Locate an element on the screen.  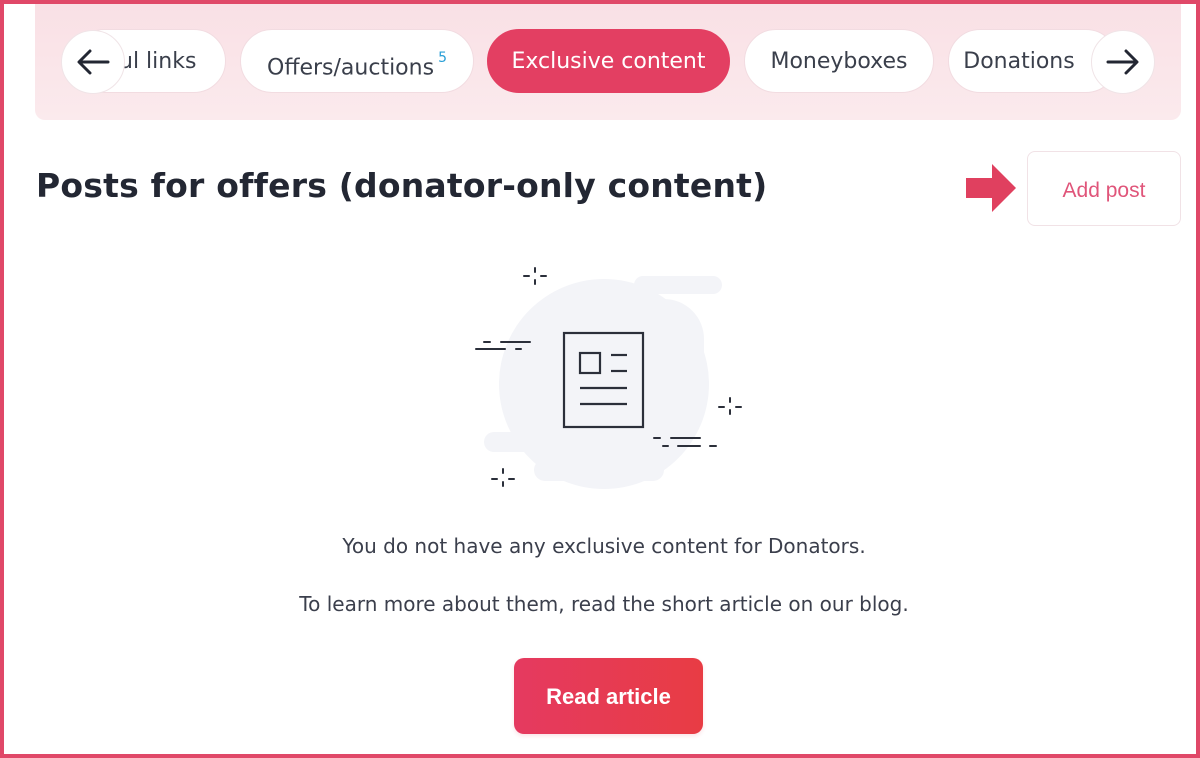
tabs-next-button is located at coordinates (1123, 62).